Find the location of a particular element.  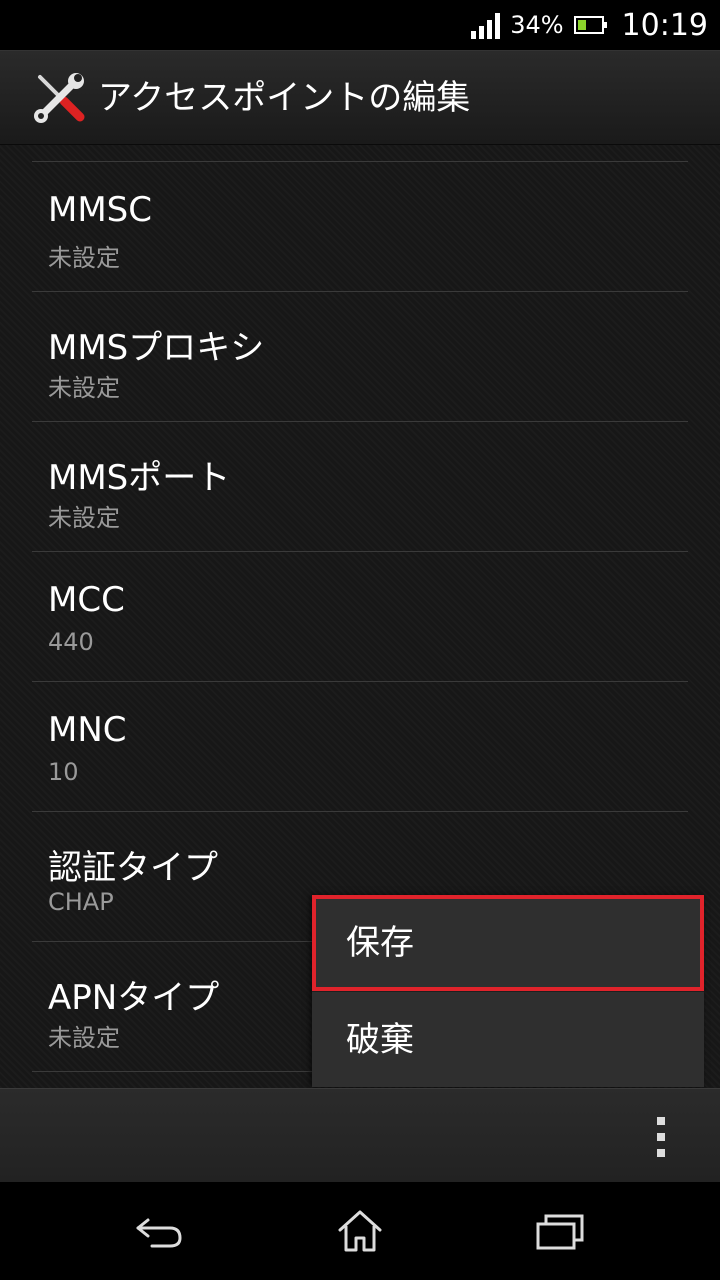

battery-percent: 34% is located at coordinates (537, 25).